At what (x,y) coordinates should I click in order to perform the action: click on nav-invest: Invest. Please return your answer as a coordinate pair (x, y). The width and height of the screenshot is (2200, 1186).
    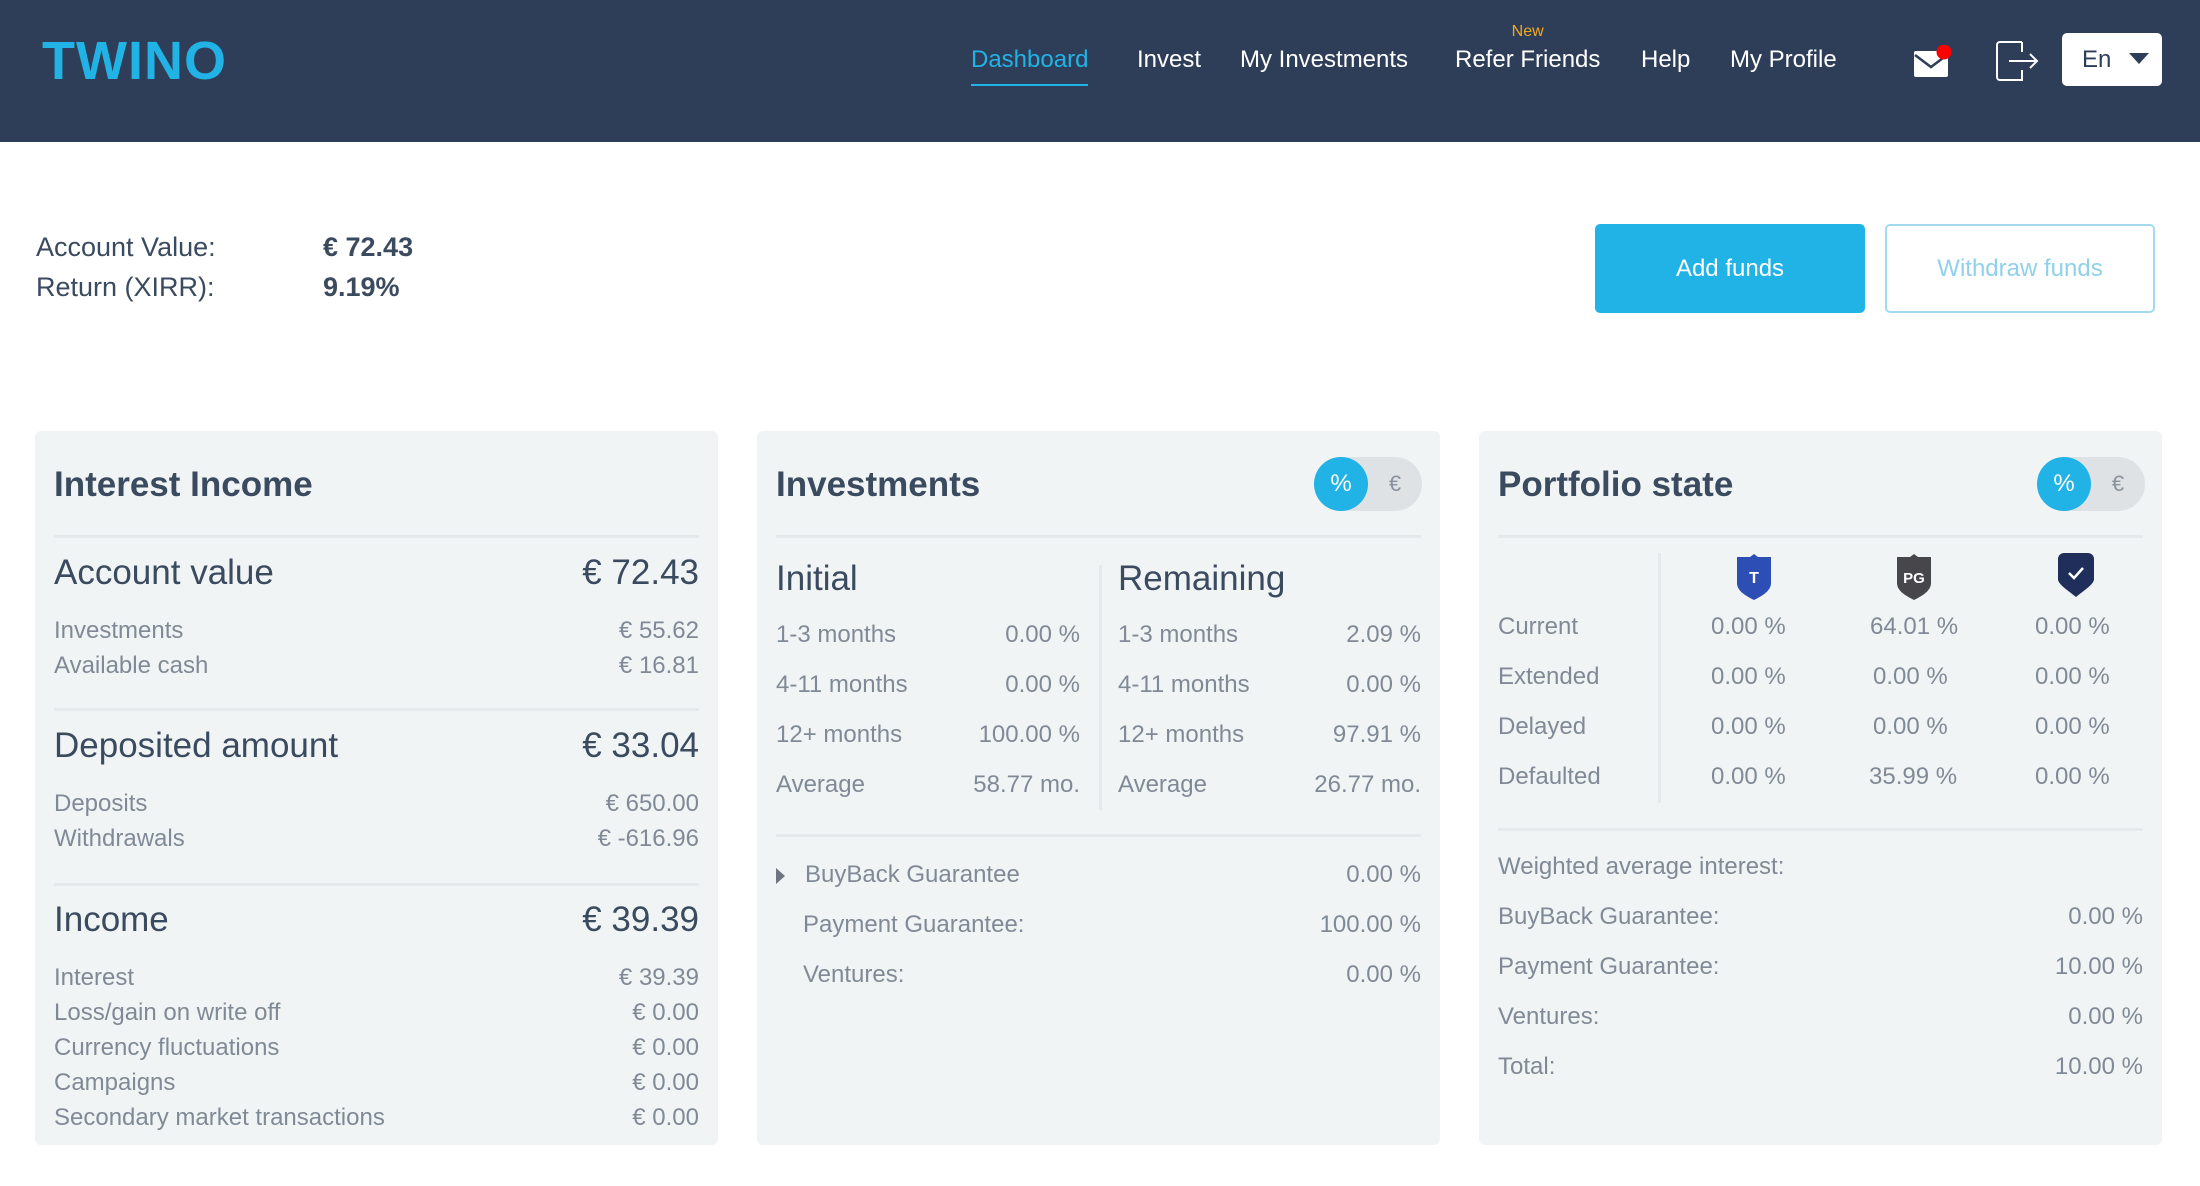
    Looking at the image, I should click on (1169, 60).